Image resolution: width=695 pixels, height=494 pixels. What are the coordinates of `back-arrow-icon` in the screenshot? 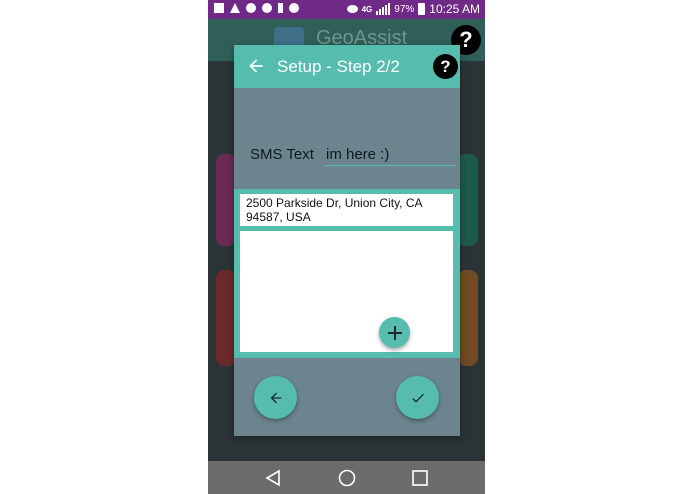 It's located at (256, 66).